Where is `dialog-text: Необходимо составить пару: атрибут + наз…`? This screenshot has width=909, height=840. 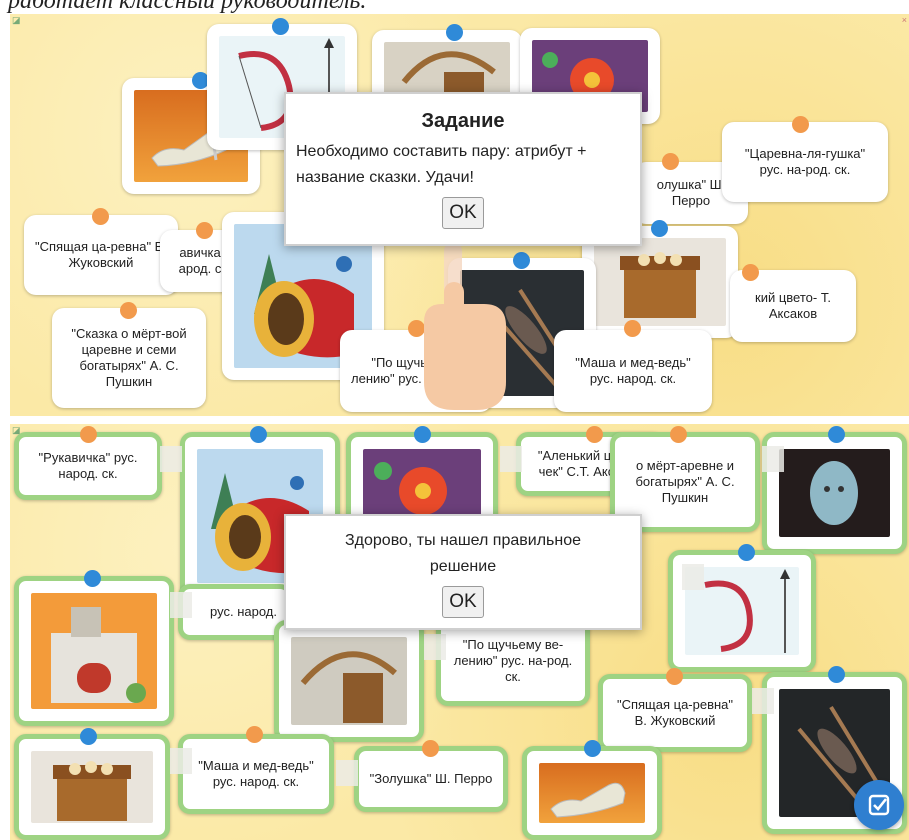
dialog-text: Необходимо составить пару: атрибут + наз… is located at coordinates (441, 164).